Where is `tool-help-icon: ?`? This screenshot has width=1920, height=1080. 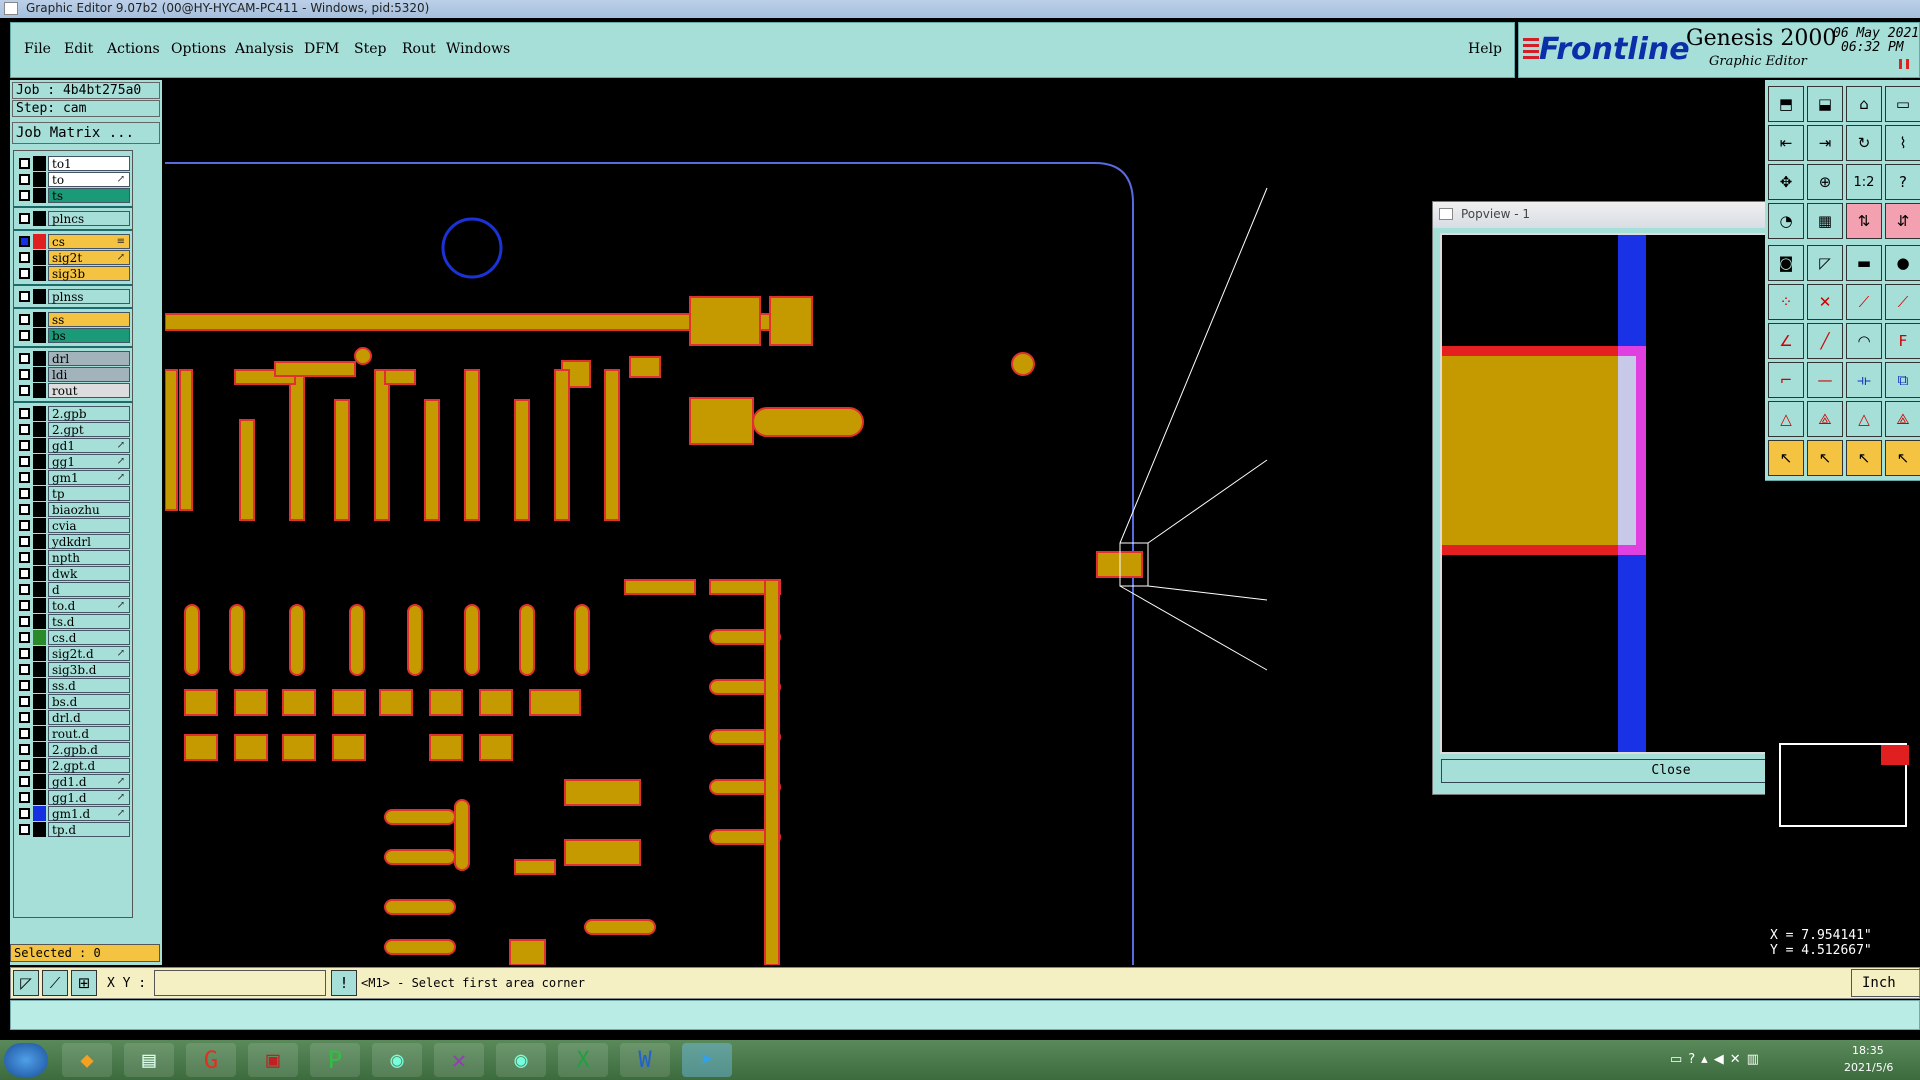 tool-help-icon: ? is located at coordinates (1902, 182).